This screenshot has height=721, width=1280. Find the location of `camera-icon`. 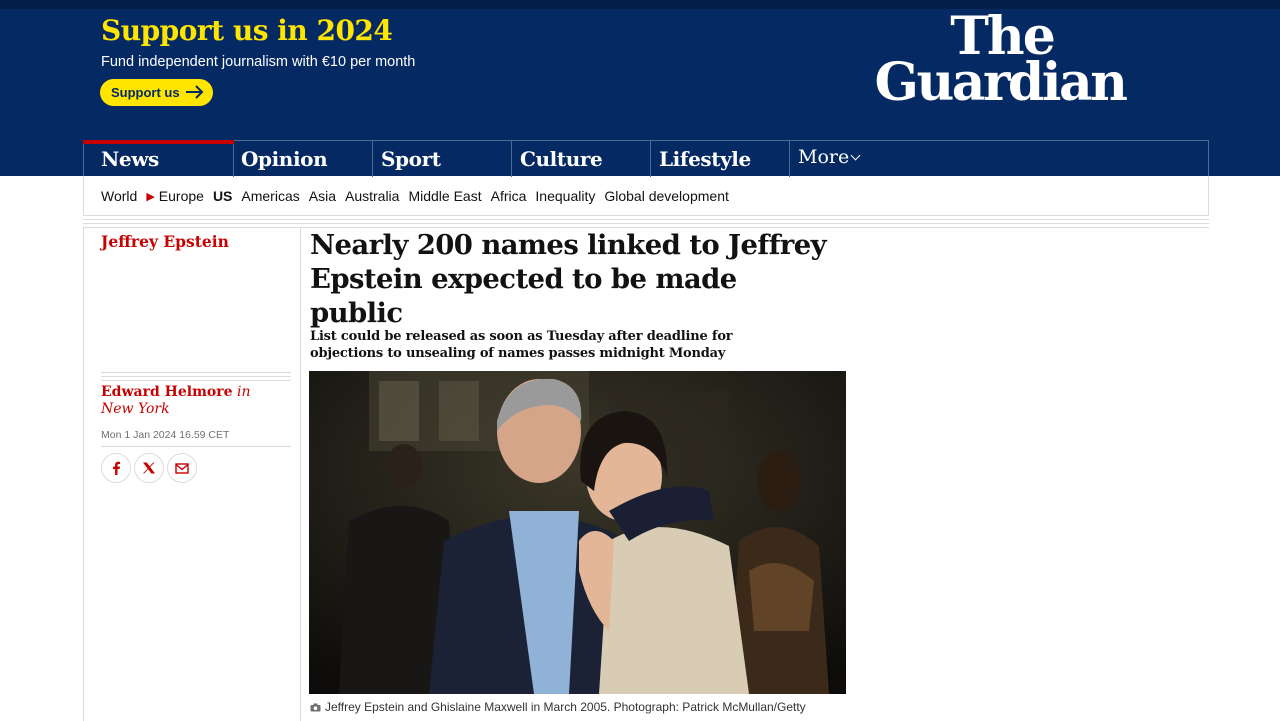

camera-icon is located at coordinates (315, 707).